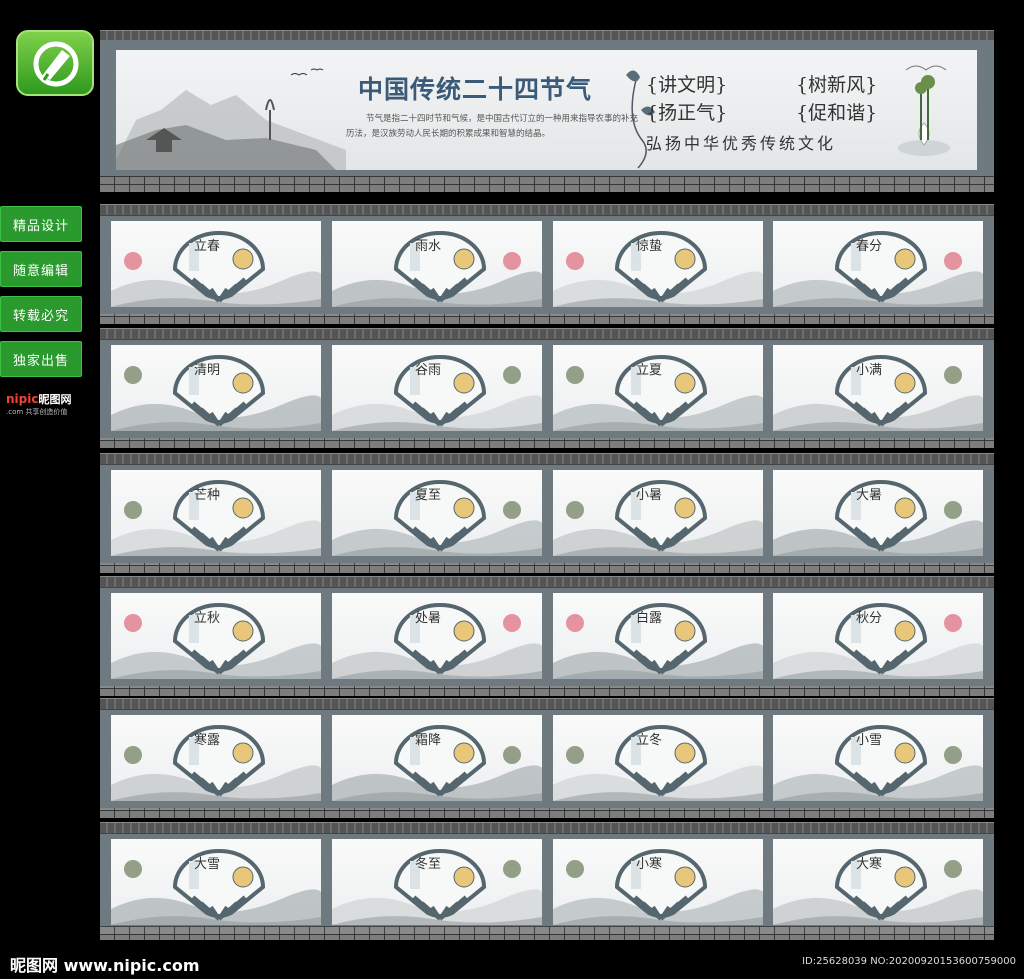 The height and width of the screenshot is (979, 1024). I want to click on pen-icon, so click(56, 64).